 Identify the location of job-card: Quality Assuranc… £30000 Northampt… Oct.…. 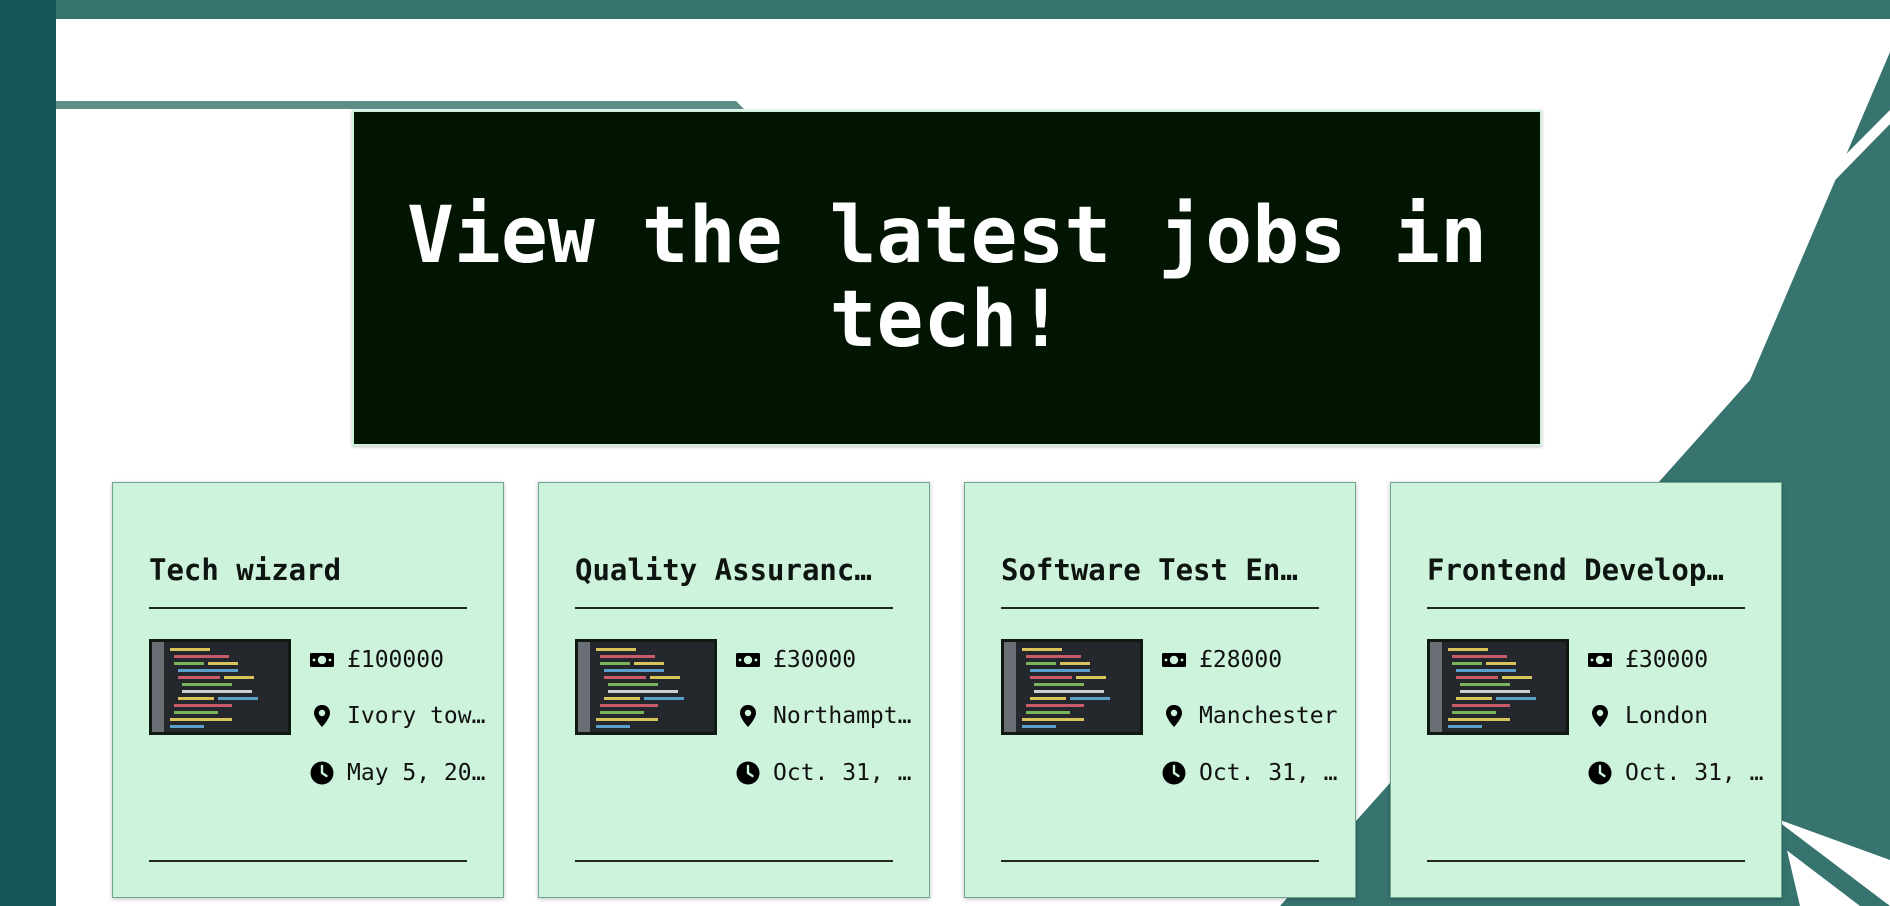
(734, 690).